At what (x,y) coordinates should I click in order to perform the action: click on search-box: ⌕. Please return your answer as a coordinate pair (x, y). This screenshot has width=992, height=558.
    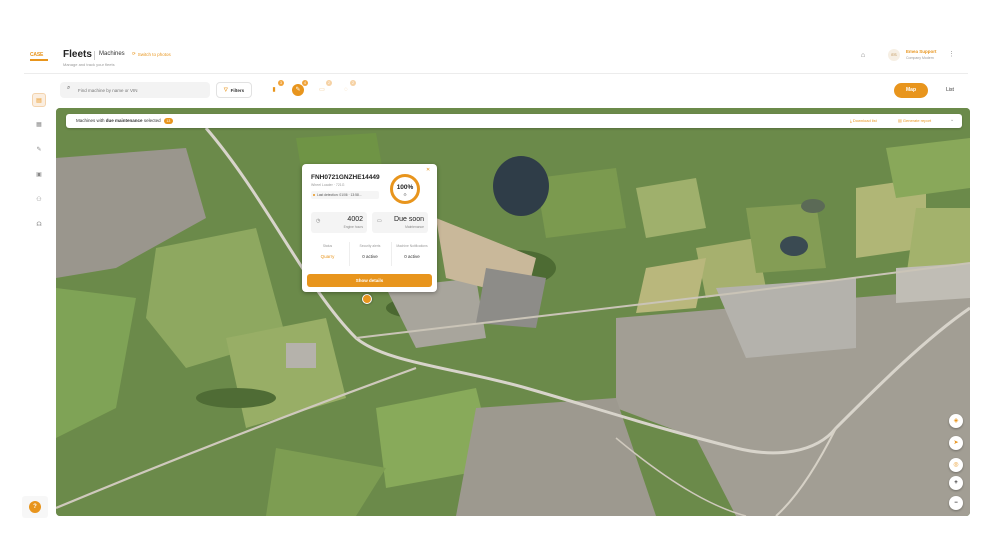
    Looking at the image, I should click on (135, 90).